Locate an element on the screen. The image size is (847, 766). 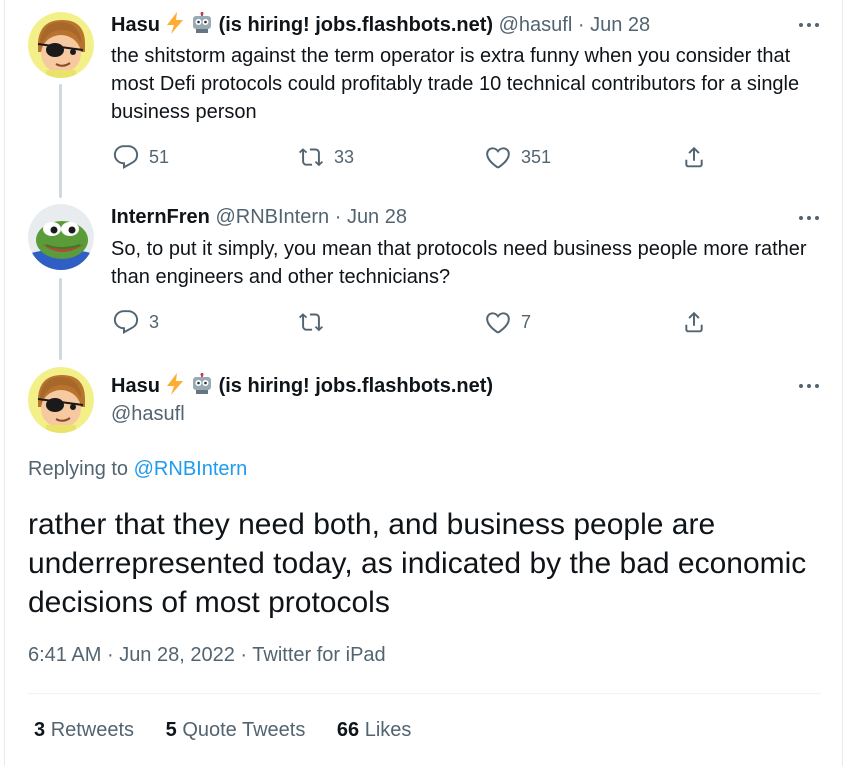
likes-count: 66 is located at coordinates (348, 730).